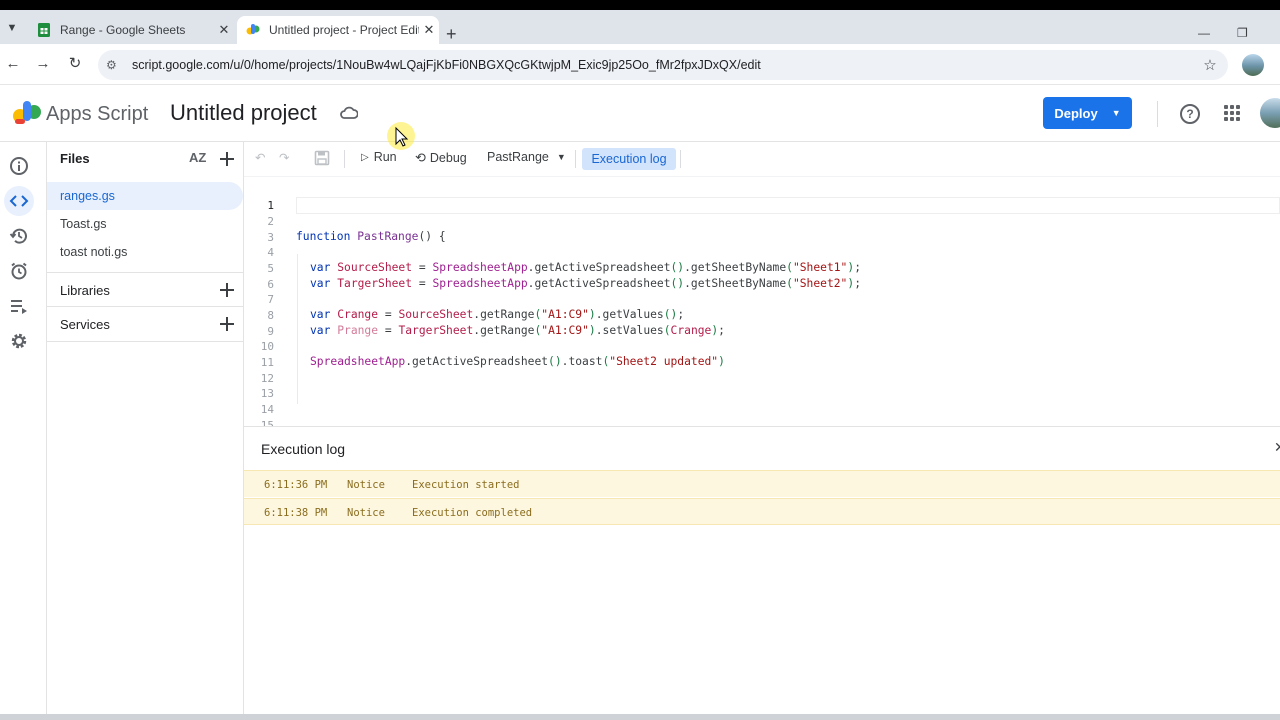 This screenshot has height=720, width=1280. I want to click on execution-log-button: Execution log, so click(629, 159).